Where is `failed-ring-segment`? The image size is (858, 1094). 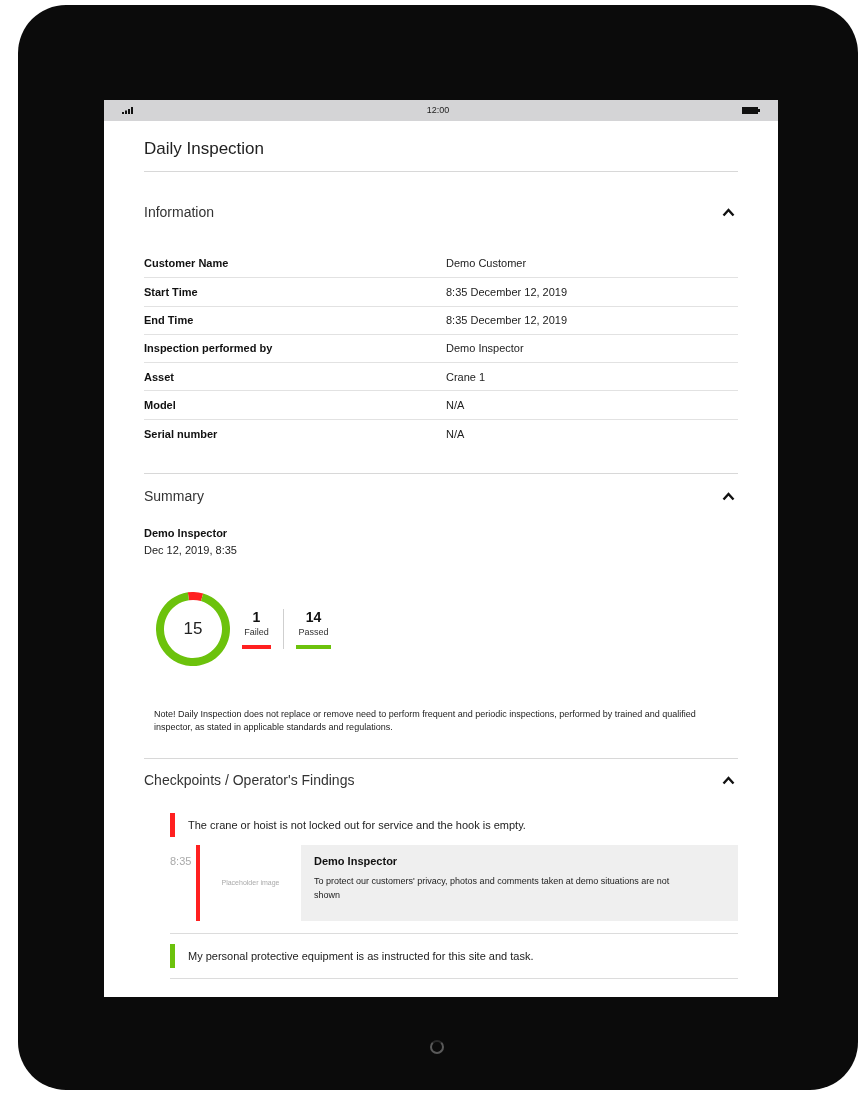
failed-ring-segment is located at coordinates (195, 597).